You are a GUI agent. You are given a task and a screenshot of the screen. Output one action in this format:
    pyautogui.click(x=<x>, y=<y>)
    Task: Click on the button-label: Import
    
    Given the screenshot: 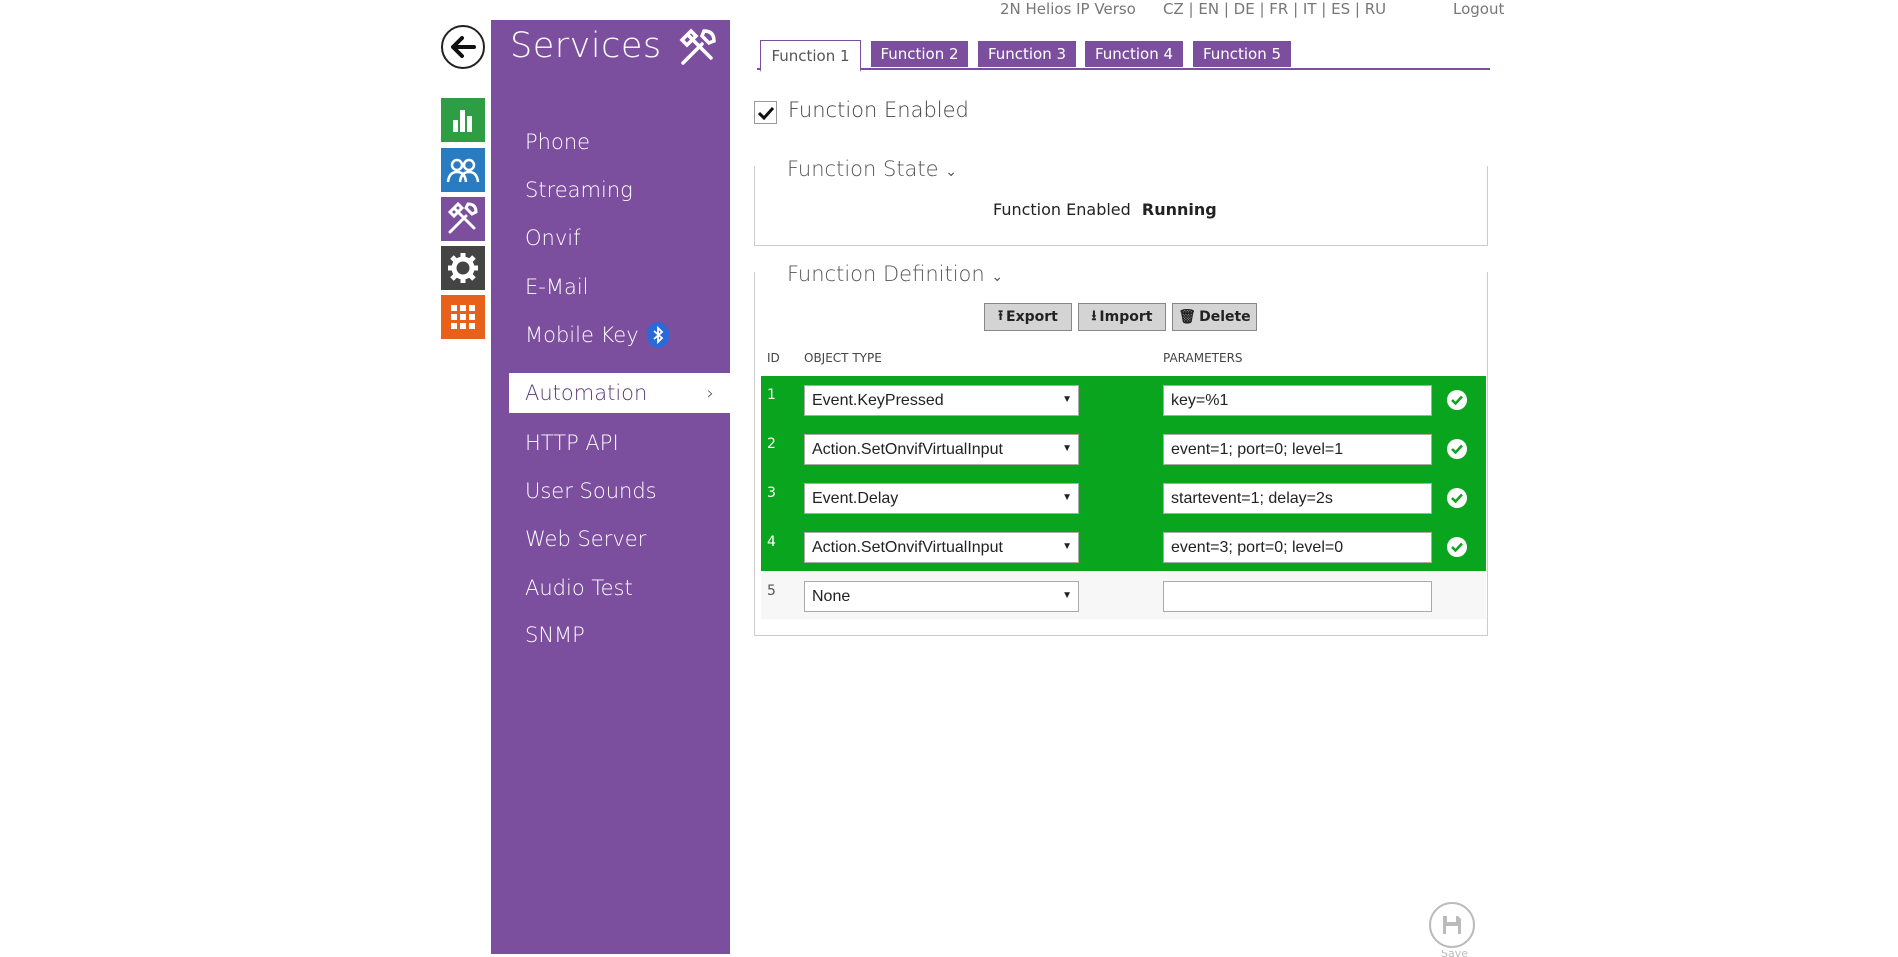 What is the action you would take?
    pyautogui.click(x=1126, y=317)
    